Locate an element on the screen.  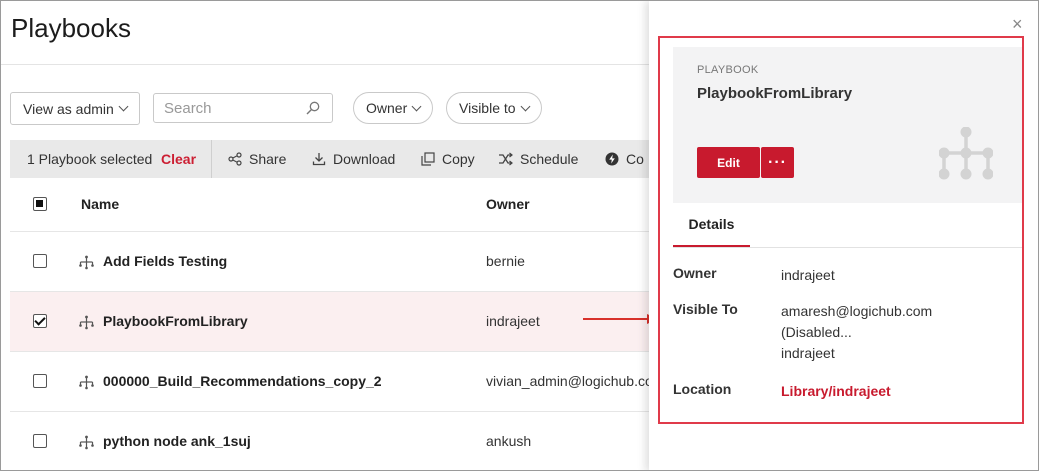
column-header-owner: Owner is located at coordinates (508, 204).